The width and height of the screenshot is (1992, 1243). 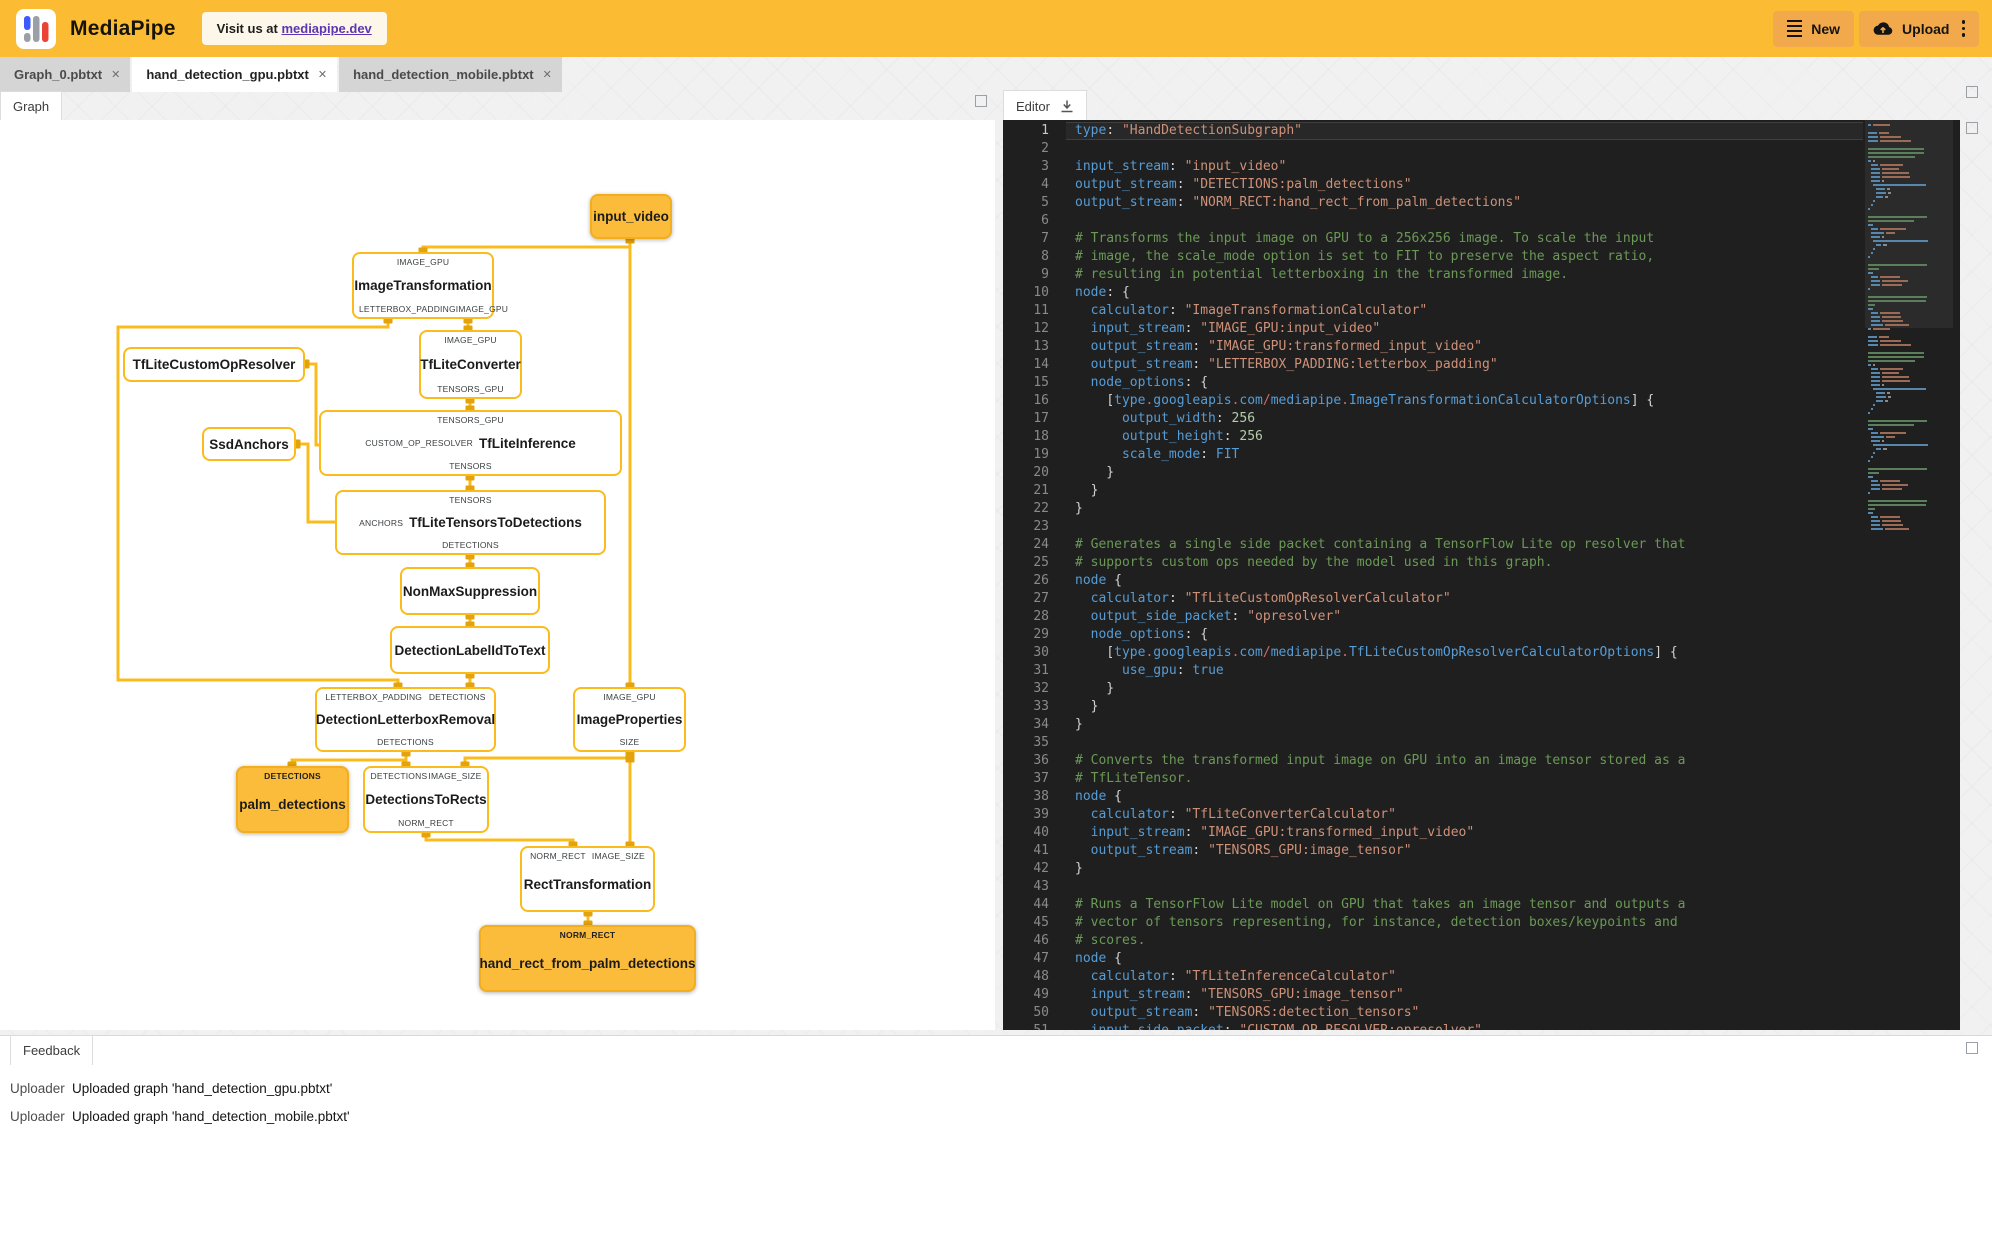 I want to click on download-icon, so click(x=1067, y=106).